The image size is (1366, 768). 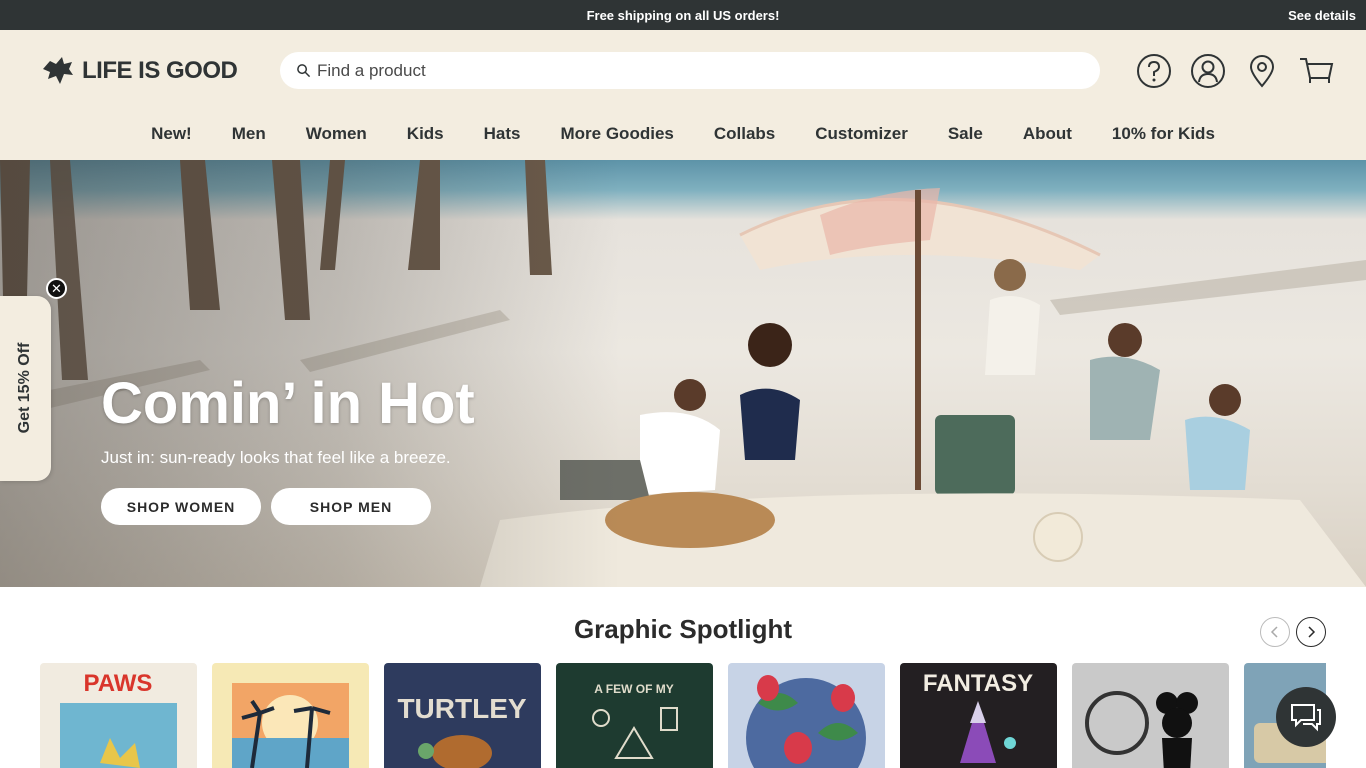 I want to click on search-input, so click(x=697, y=70).